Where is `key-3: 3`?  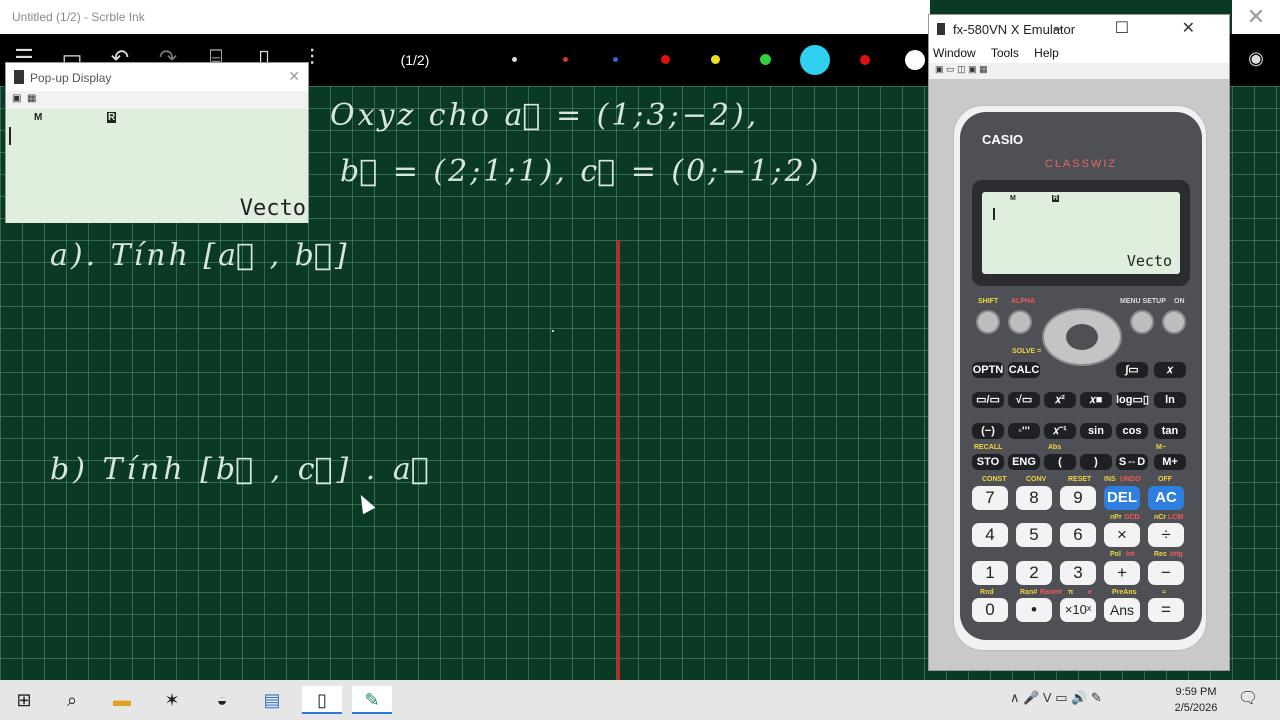
key-3: 3 is located at coordinates (1078, 573).